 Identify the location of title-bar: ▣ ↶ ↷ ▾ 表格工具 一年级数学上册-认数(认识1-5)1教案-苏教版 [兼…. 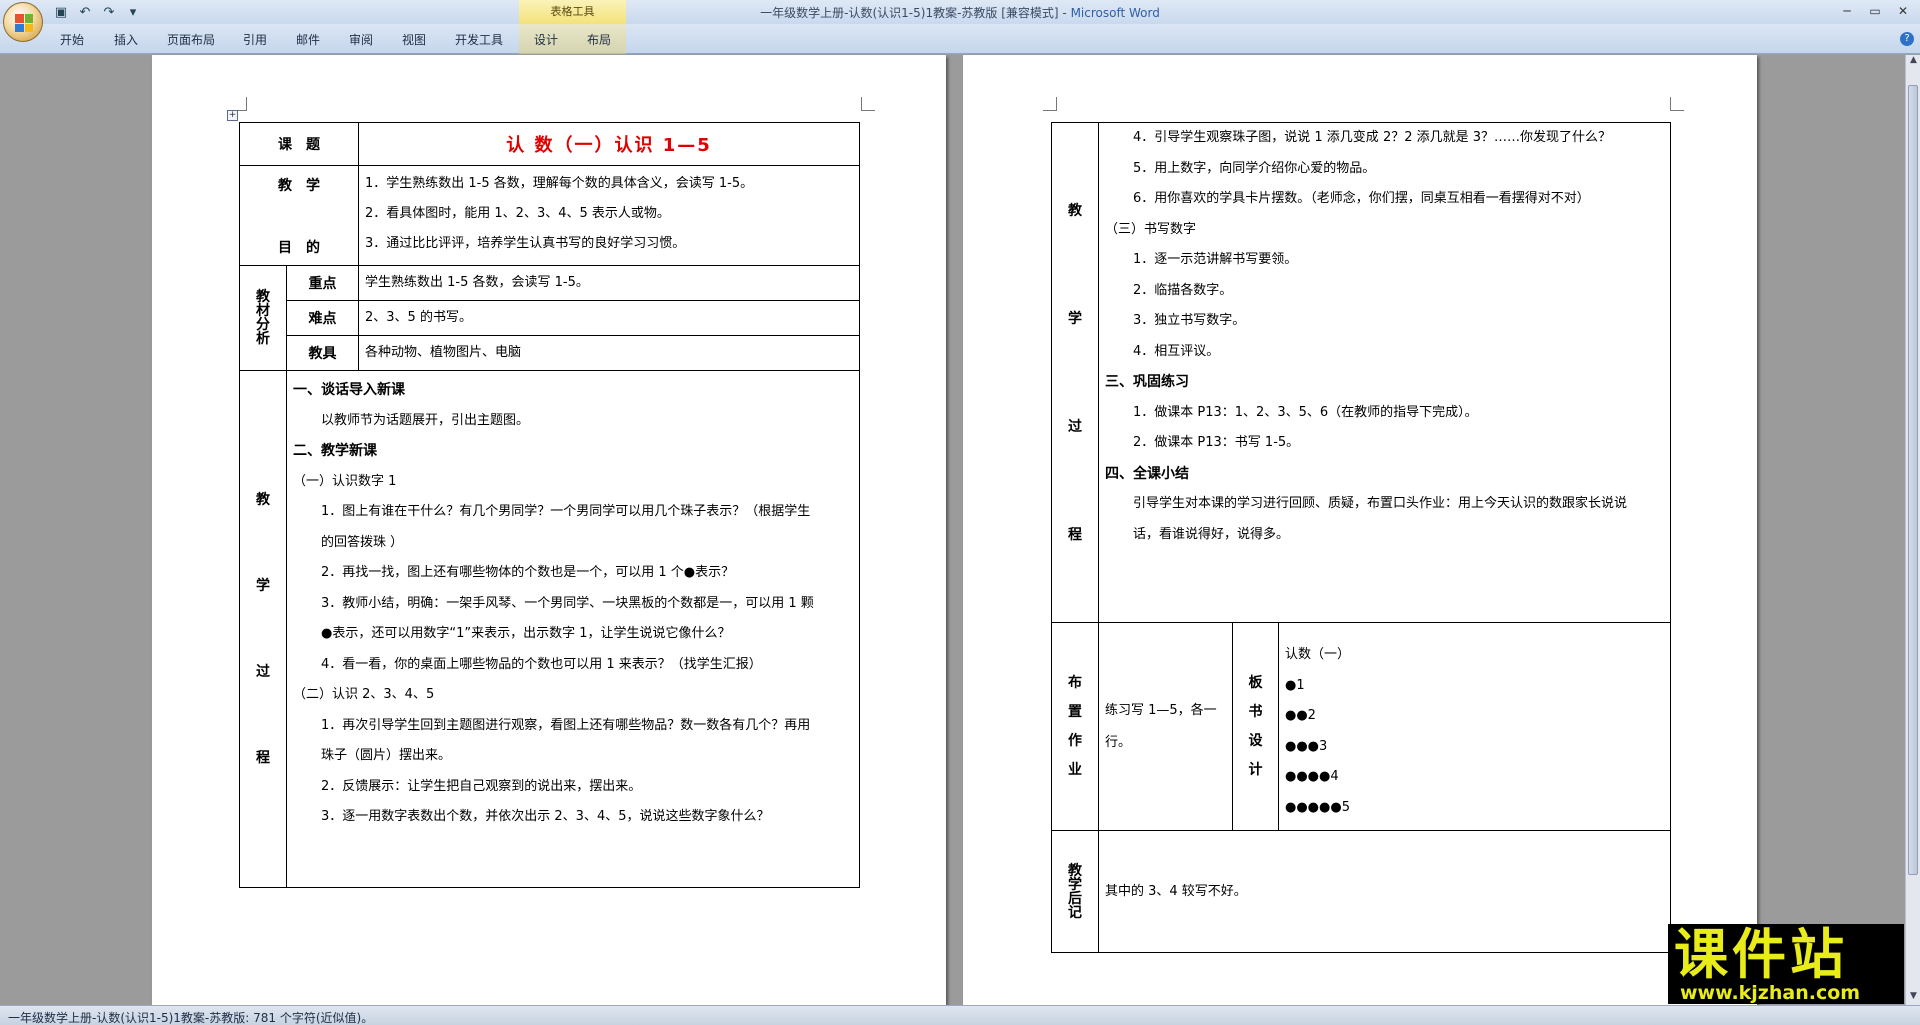
(960, 12).